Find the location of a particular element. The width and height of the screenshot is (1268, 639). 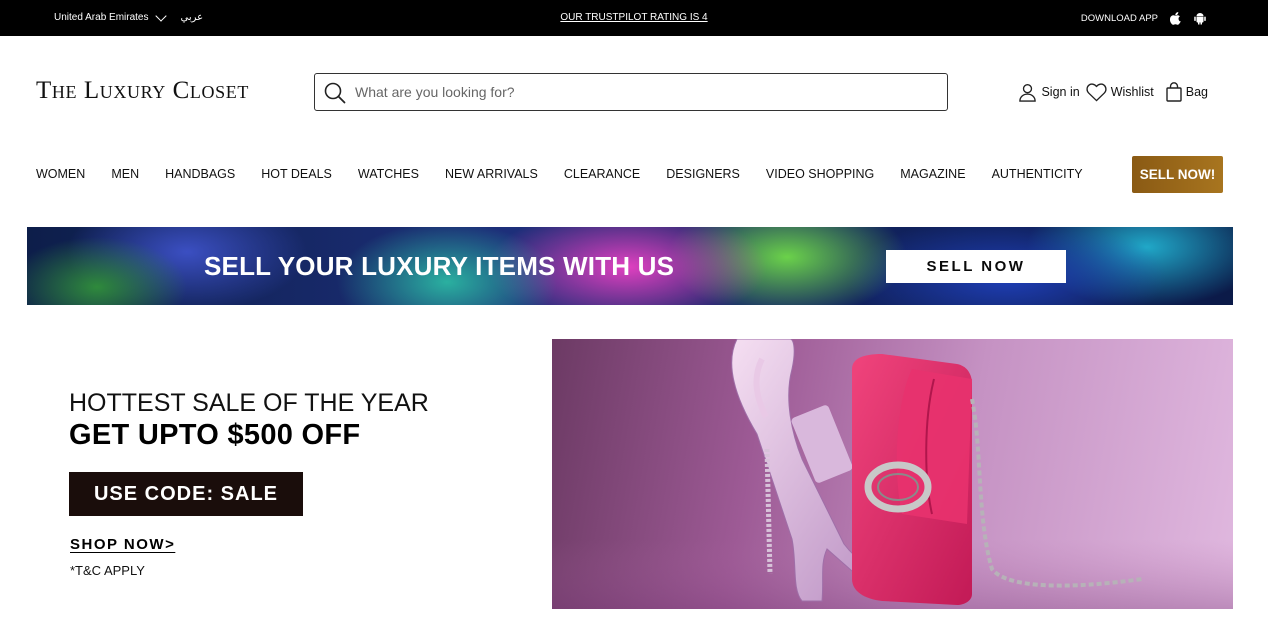

nav-item-men: MEN is located at coordinates (125, 174).